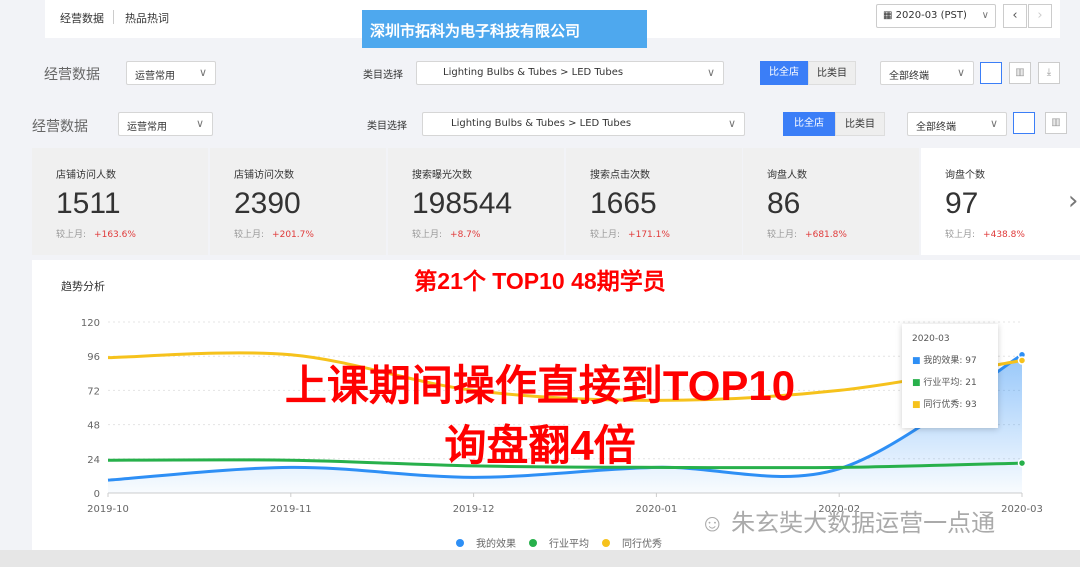  I want to click on bottom-bar, so click(540, 558).